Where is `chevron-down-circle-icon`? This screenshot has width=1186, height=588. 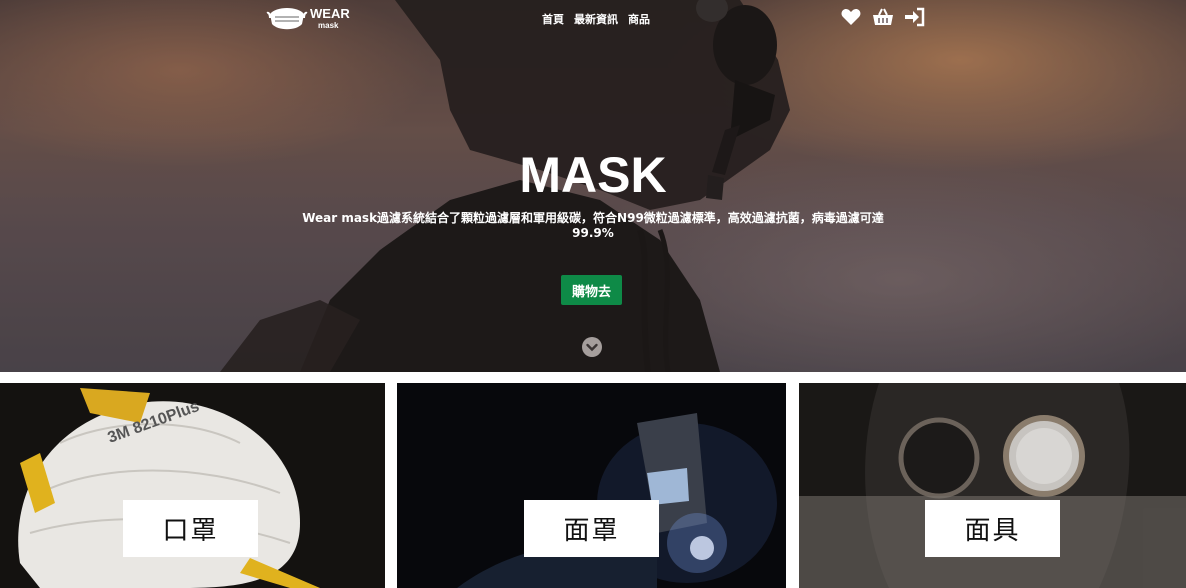
chevron-down-circle-icon is located at coordinates (592, 347).